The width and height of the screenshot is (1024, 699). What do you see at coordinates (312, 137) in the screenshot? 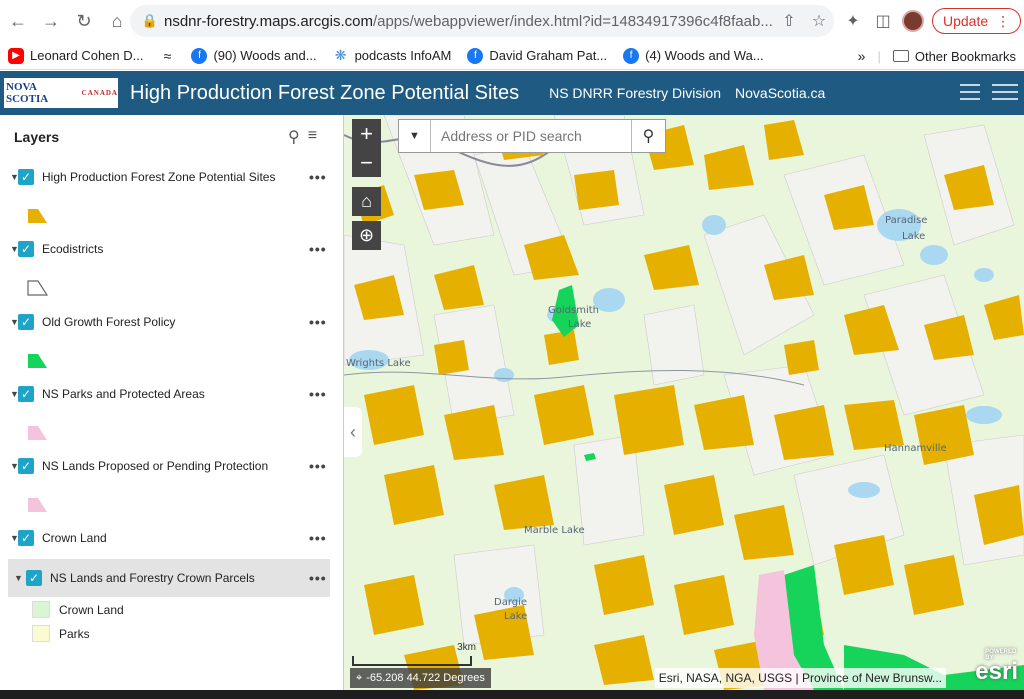
I see `filter-list-icon: ≡` at bounding box center [312, 137].